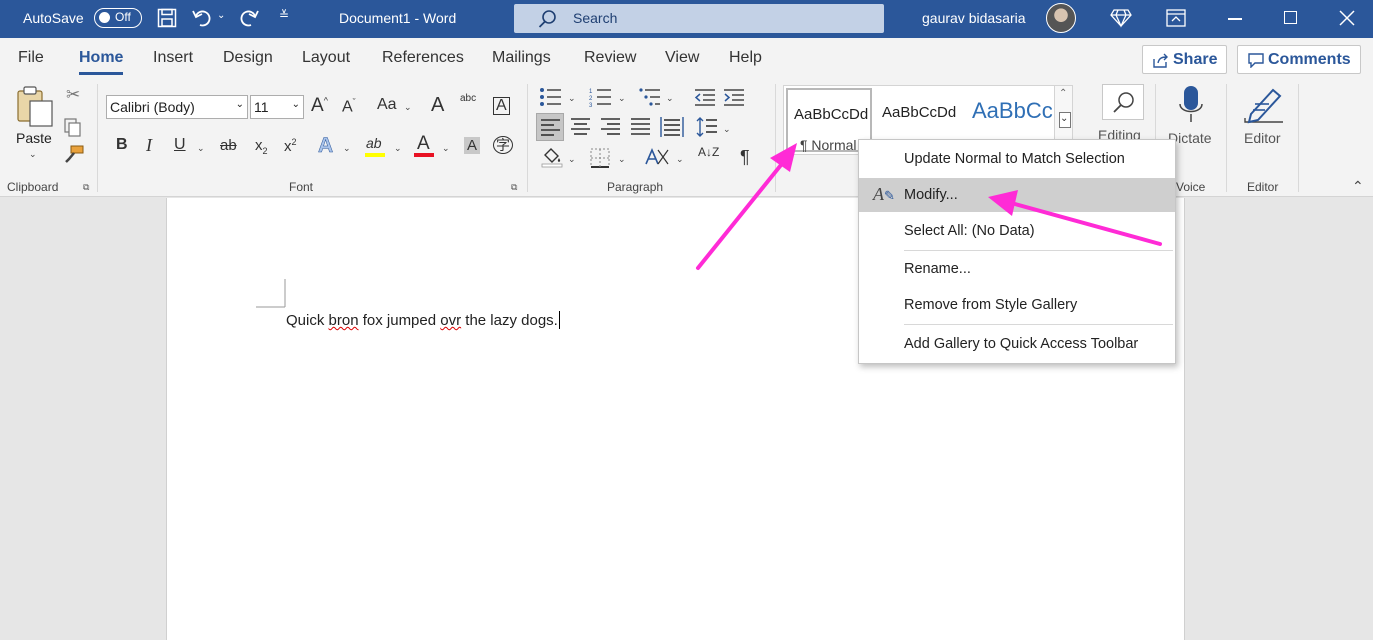  Describe the element at coordinates (374, 143) in the screenshot. I see `highlight-icon: ab` at that location.